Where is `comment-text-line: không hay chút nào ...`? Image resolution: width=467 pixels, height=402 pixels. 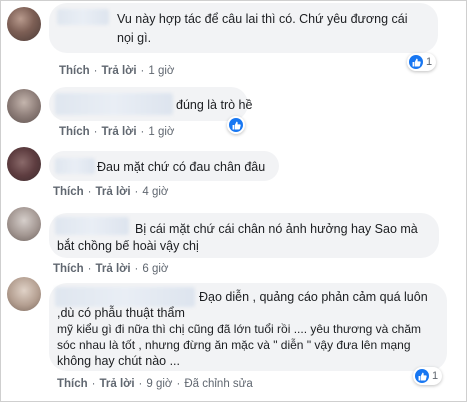 comment-text-line: không hay chút nào ... is located at coordinates (119, 361).